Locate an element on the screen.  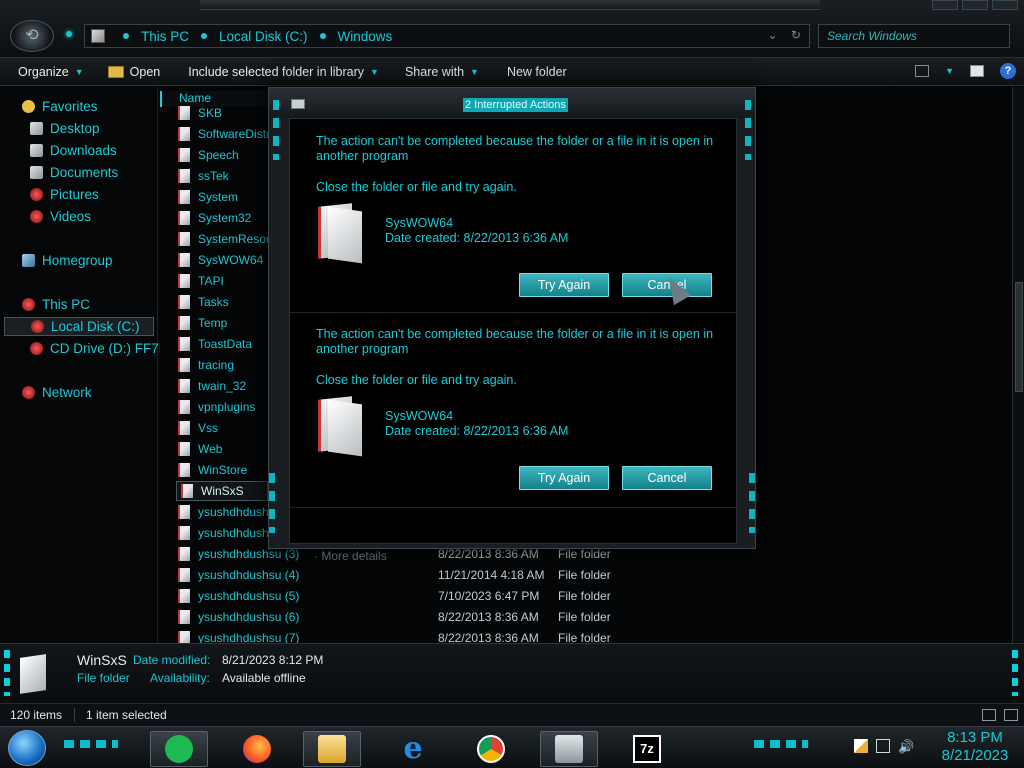
breadcrumb-local-disk: Local Disk (C:) is located at coordinates (263, 36).